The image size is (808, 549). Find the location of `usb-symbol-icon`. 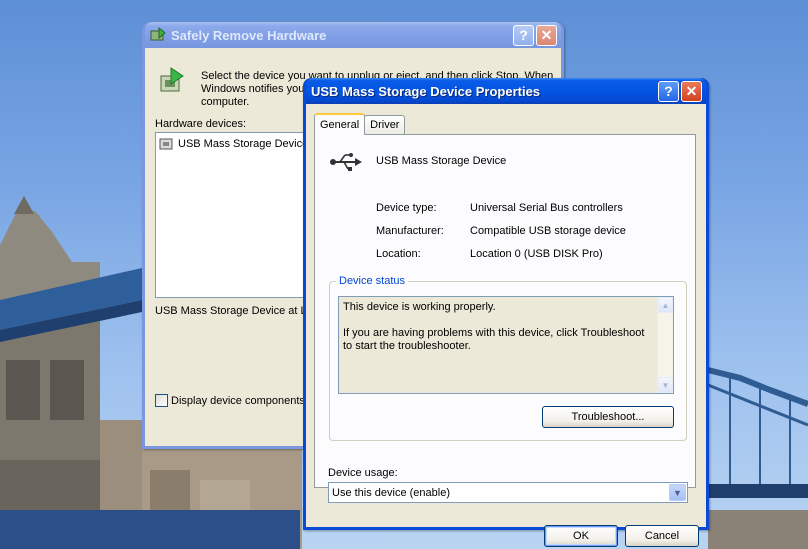

usb-symbol-icon is located at coordinates (346, 162).